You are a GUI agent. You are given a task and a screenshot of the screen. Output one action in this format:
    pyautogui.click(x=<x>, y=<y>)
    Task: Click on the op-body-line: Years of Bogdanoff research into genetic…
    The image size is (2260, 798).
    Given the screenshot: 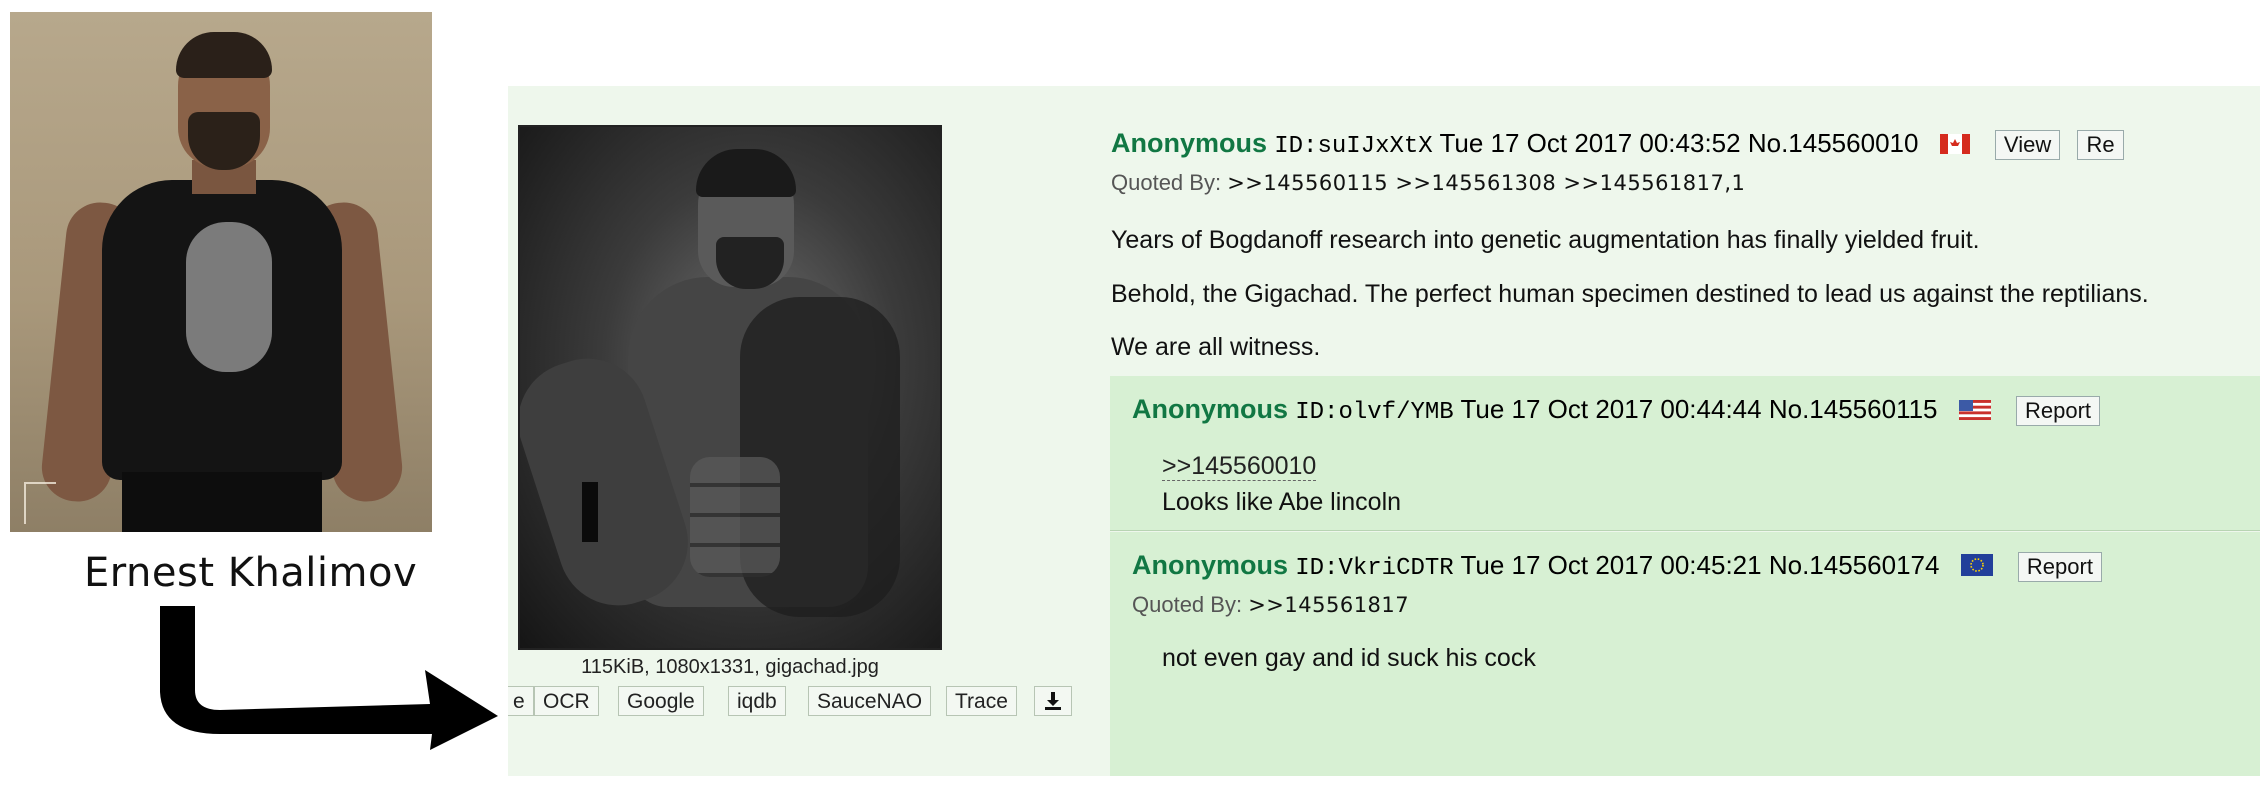 What is the action you would take?
    pyautogui.click(x=1545, y=240)
    